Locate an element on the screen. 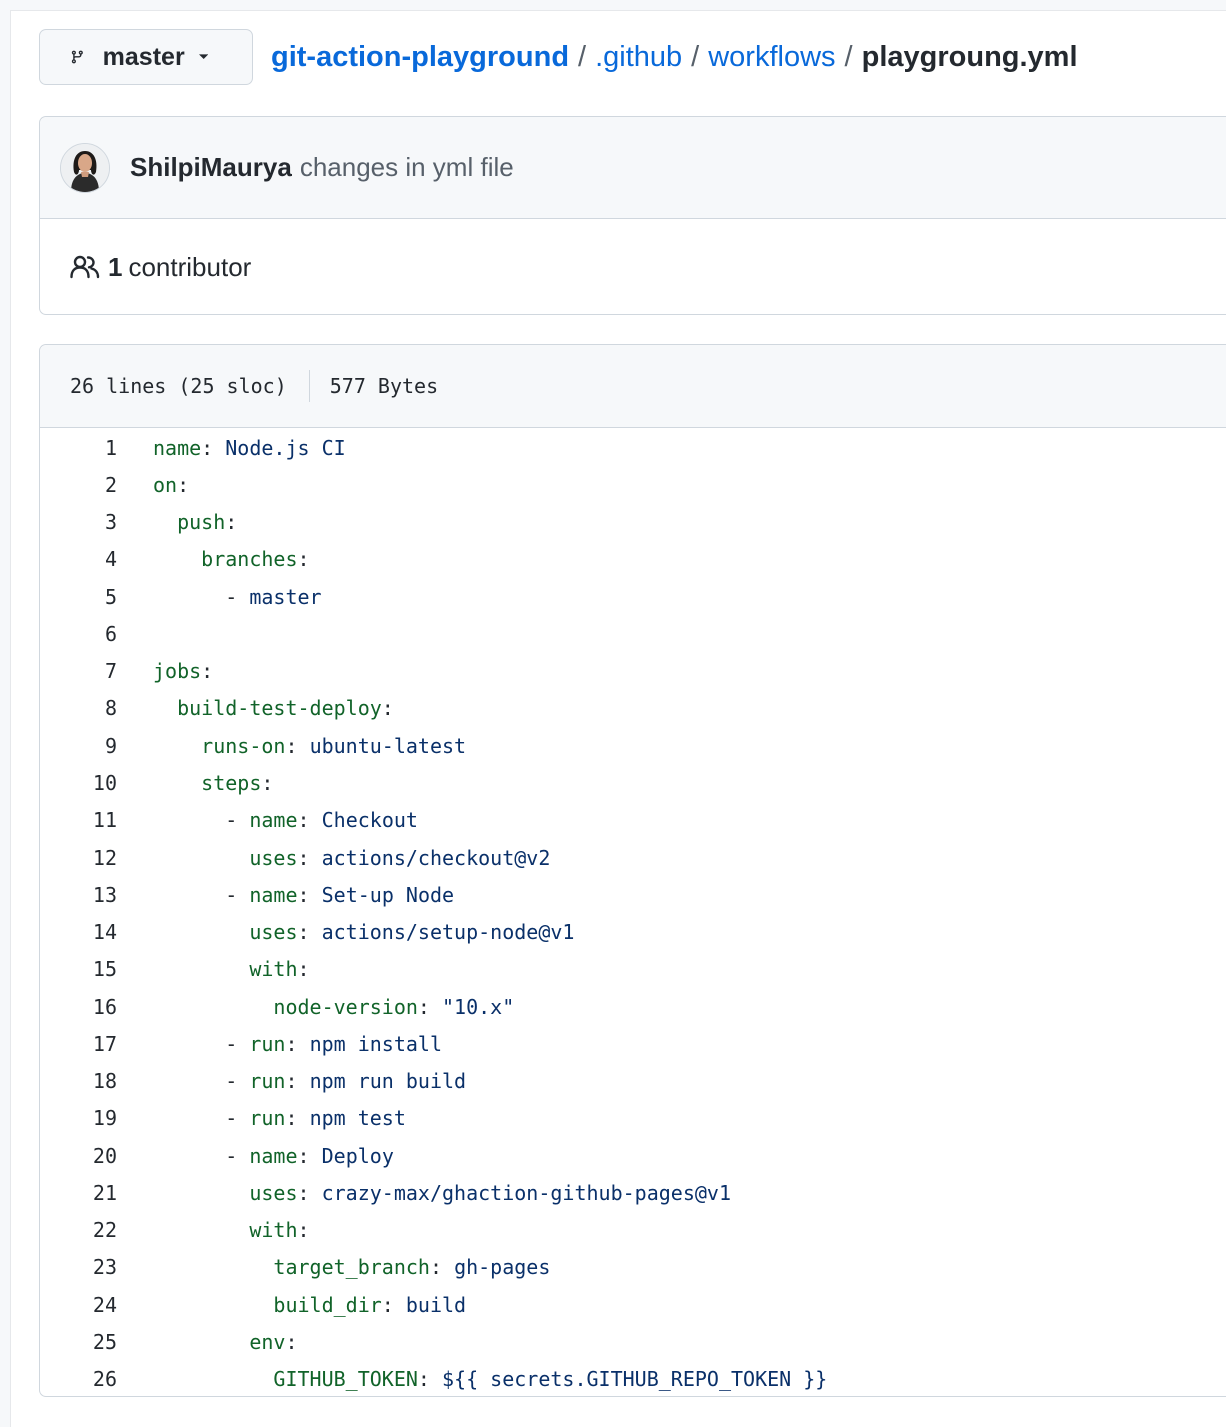  yaml-key: runs-on is located at coordinates (243, 745).